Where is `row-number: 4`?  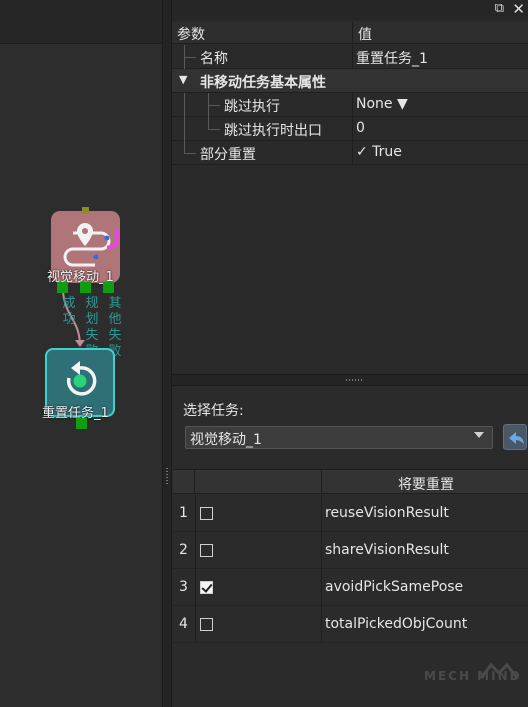 row-number: 4 is located at coordinates (183, 624).